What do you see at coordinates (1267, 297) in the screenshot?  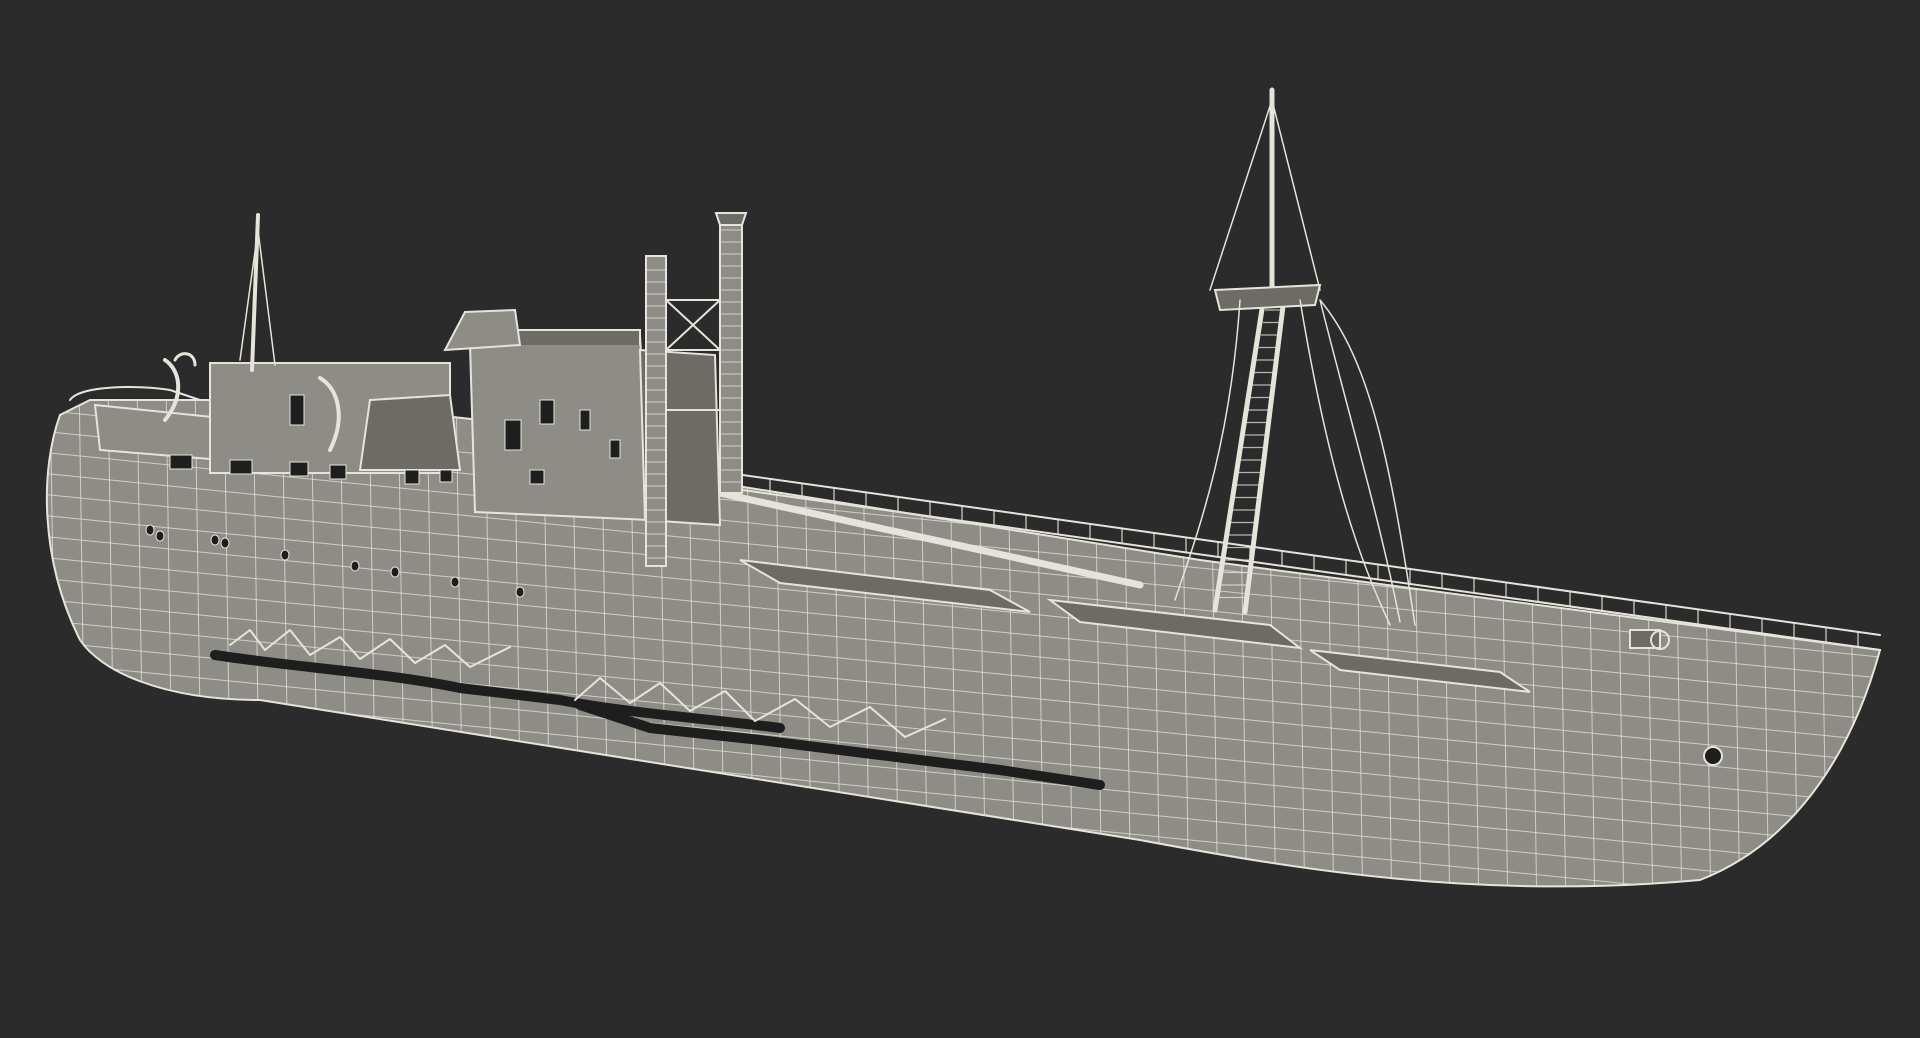 I see `fore-mast-crosstree` at bounding box center [1267, 297].